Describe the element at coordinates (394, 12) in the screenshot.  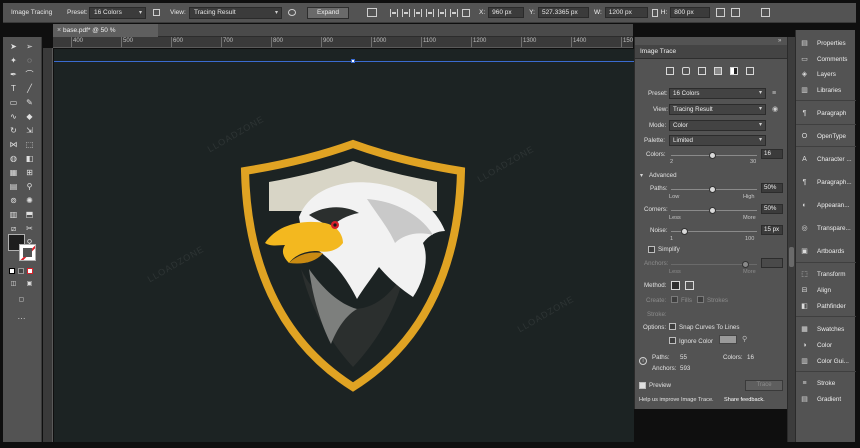
I see `align-left-icon` at that location.